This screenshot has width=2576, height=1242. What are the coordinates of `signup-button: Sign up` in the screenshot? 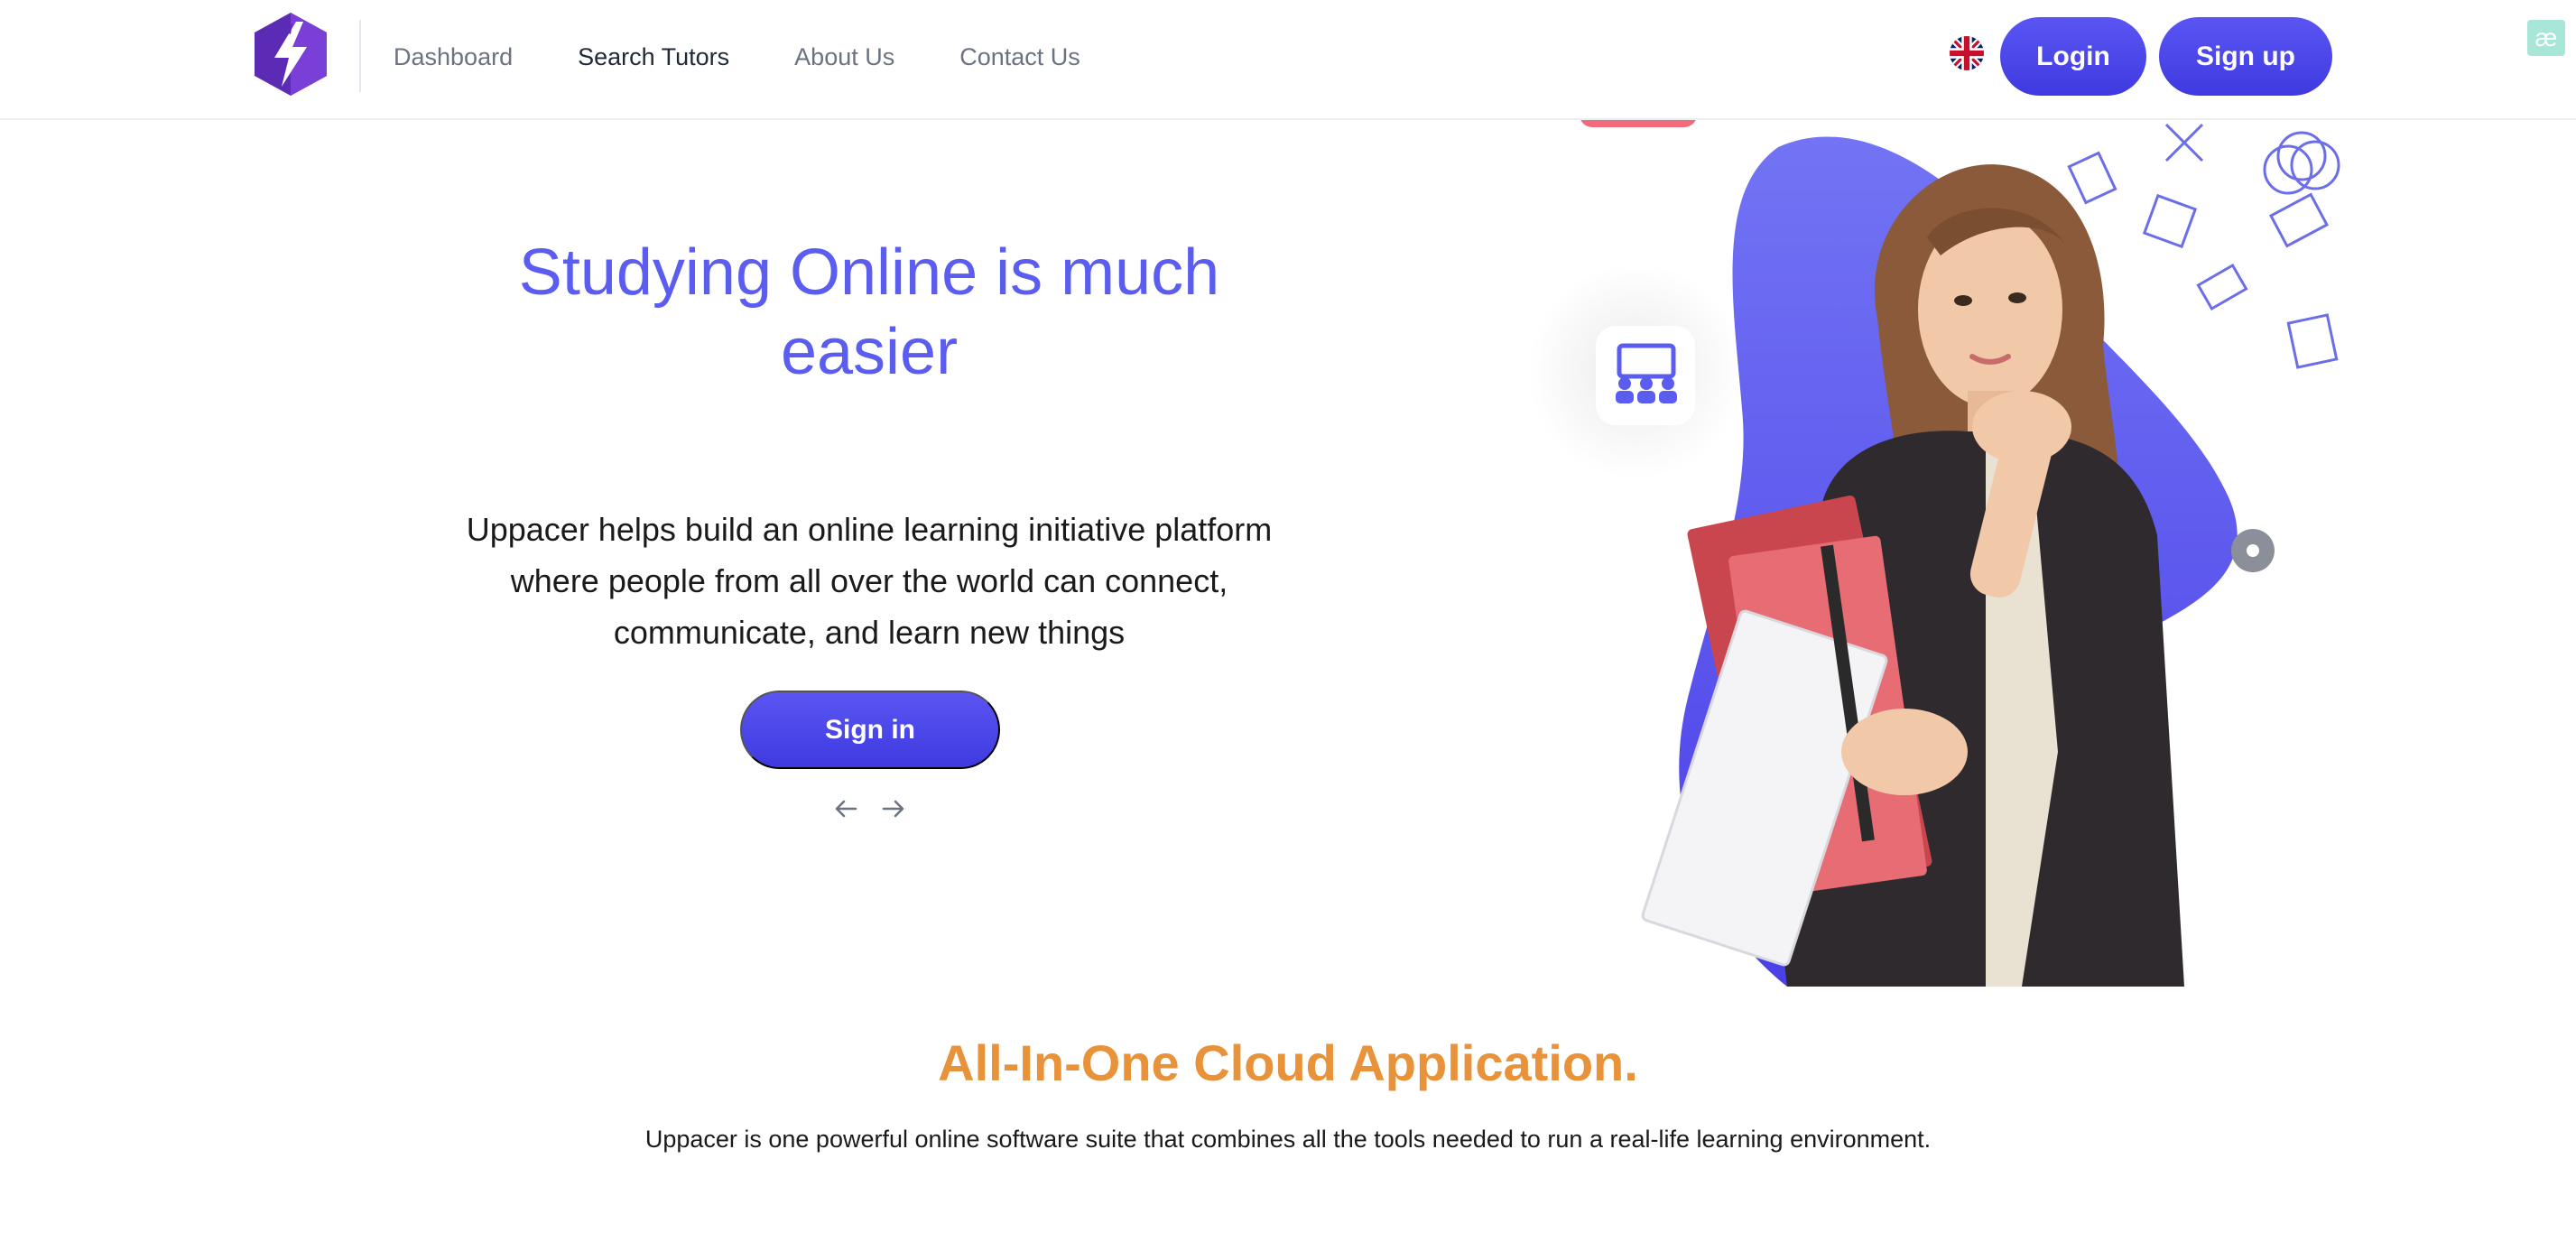 It's located at (2245, 57).